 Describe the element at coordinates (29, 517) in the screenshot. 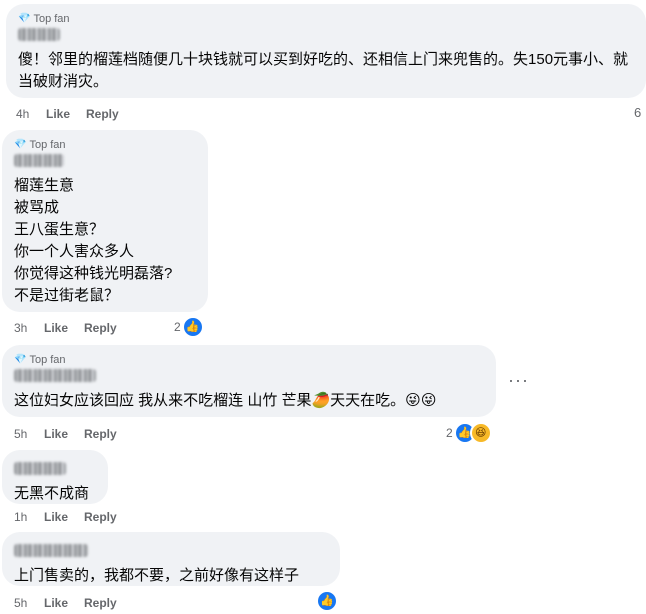

I see `comment-time: 1h` at that location.